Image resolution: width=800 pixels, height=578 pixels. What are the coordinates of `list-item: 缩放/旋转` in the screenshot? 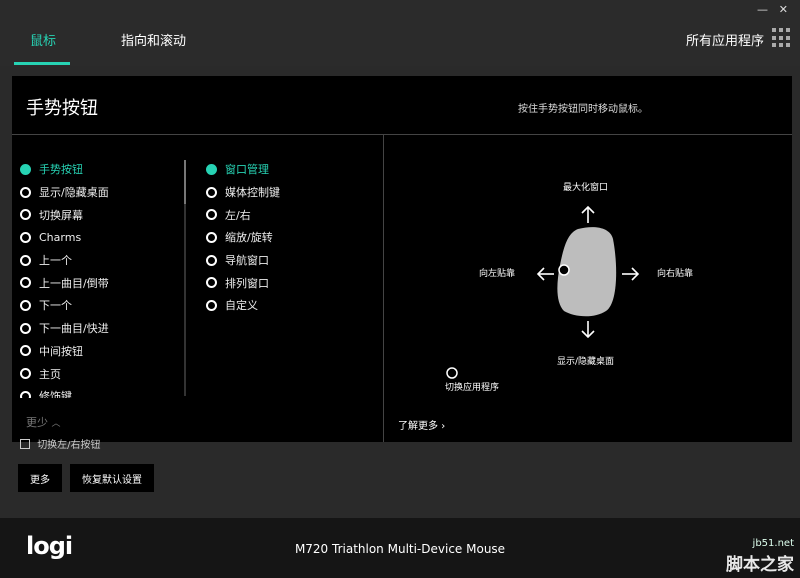 It's located at (243, 237).